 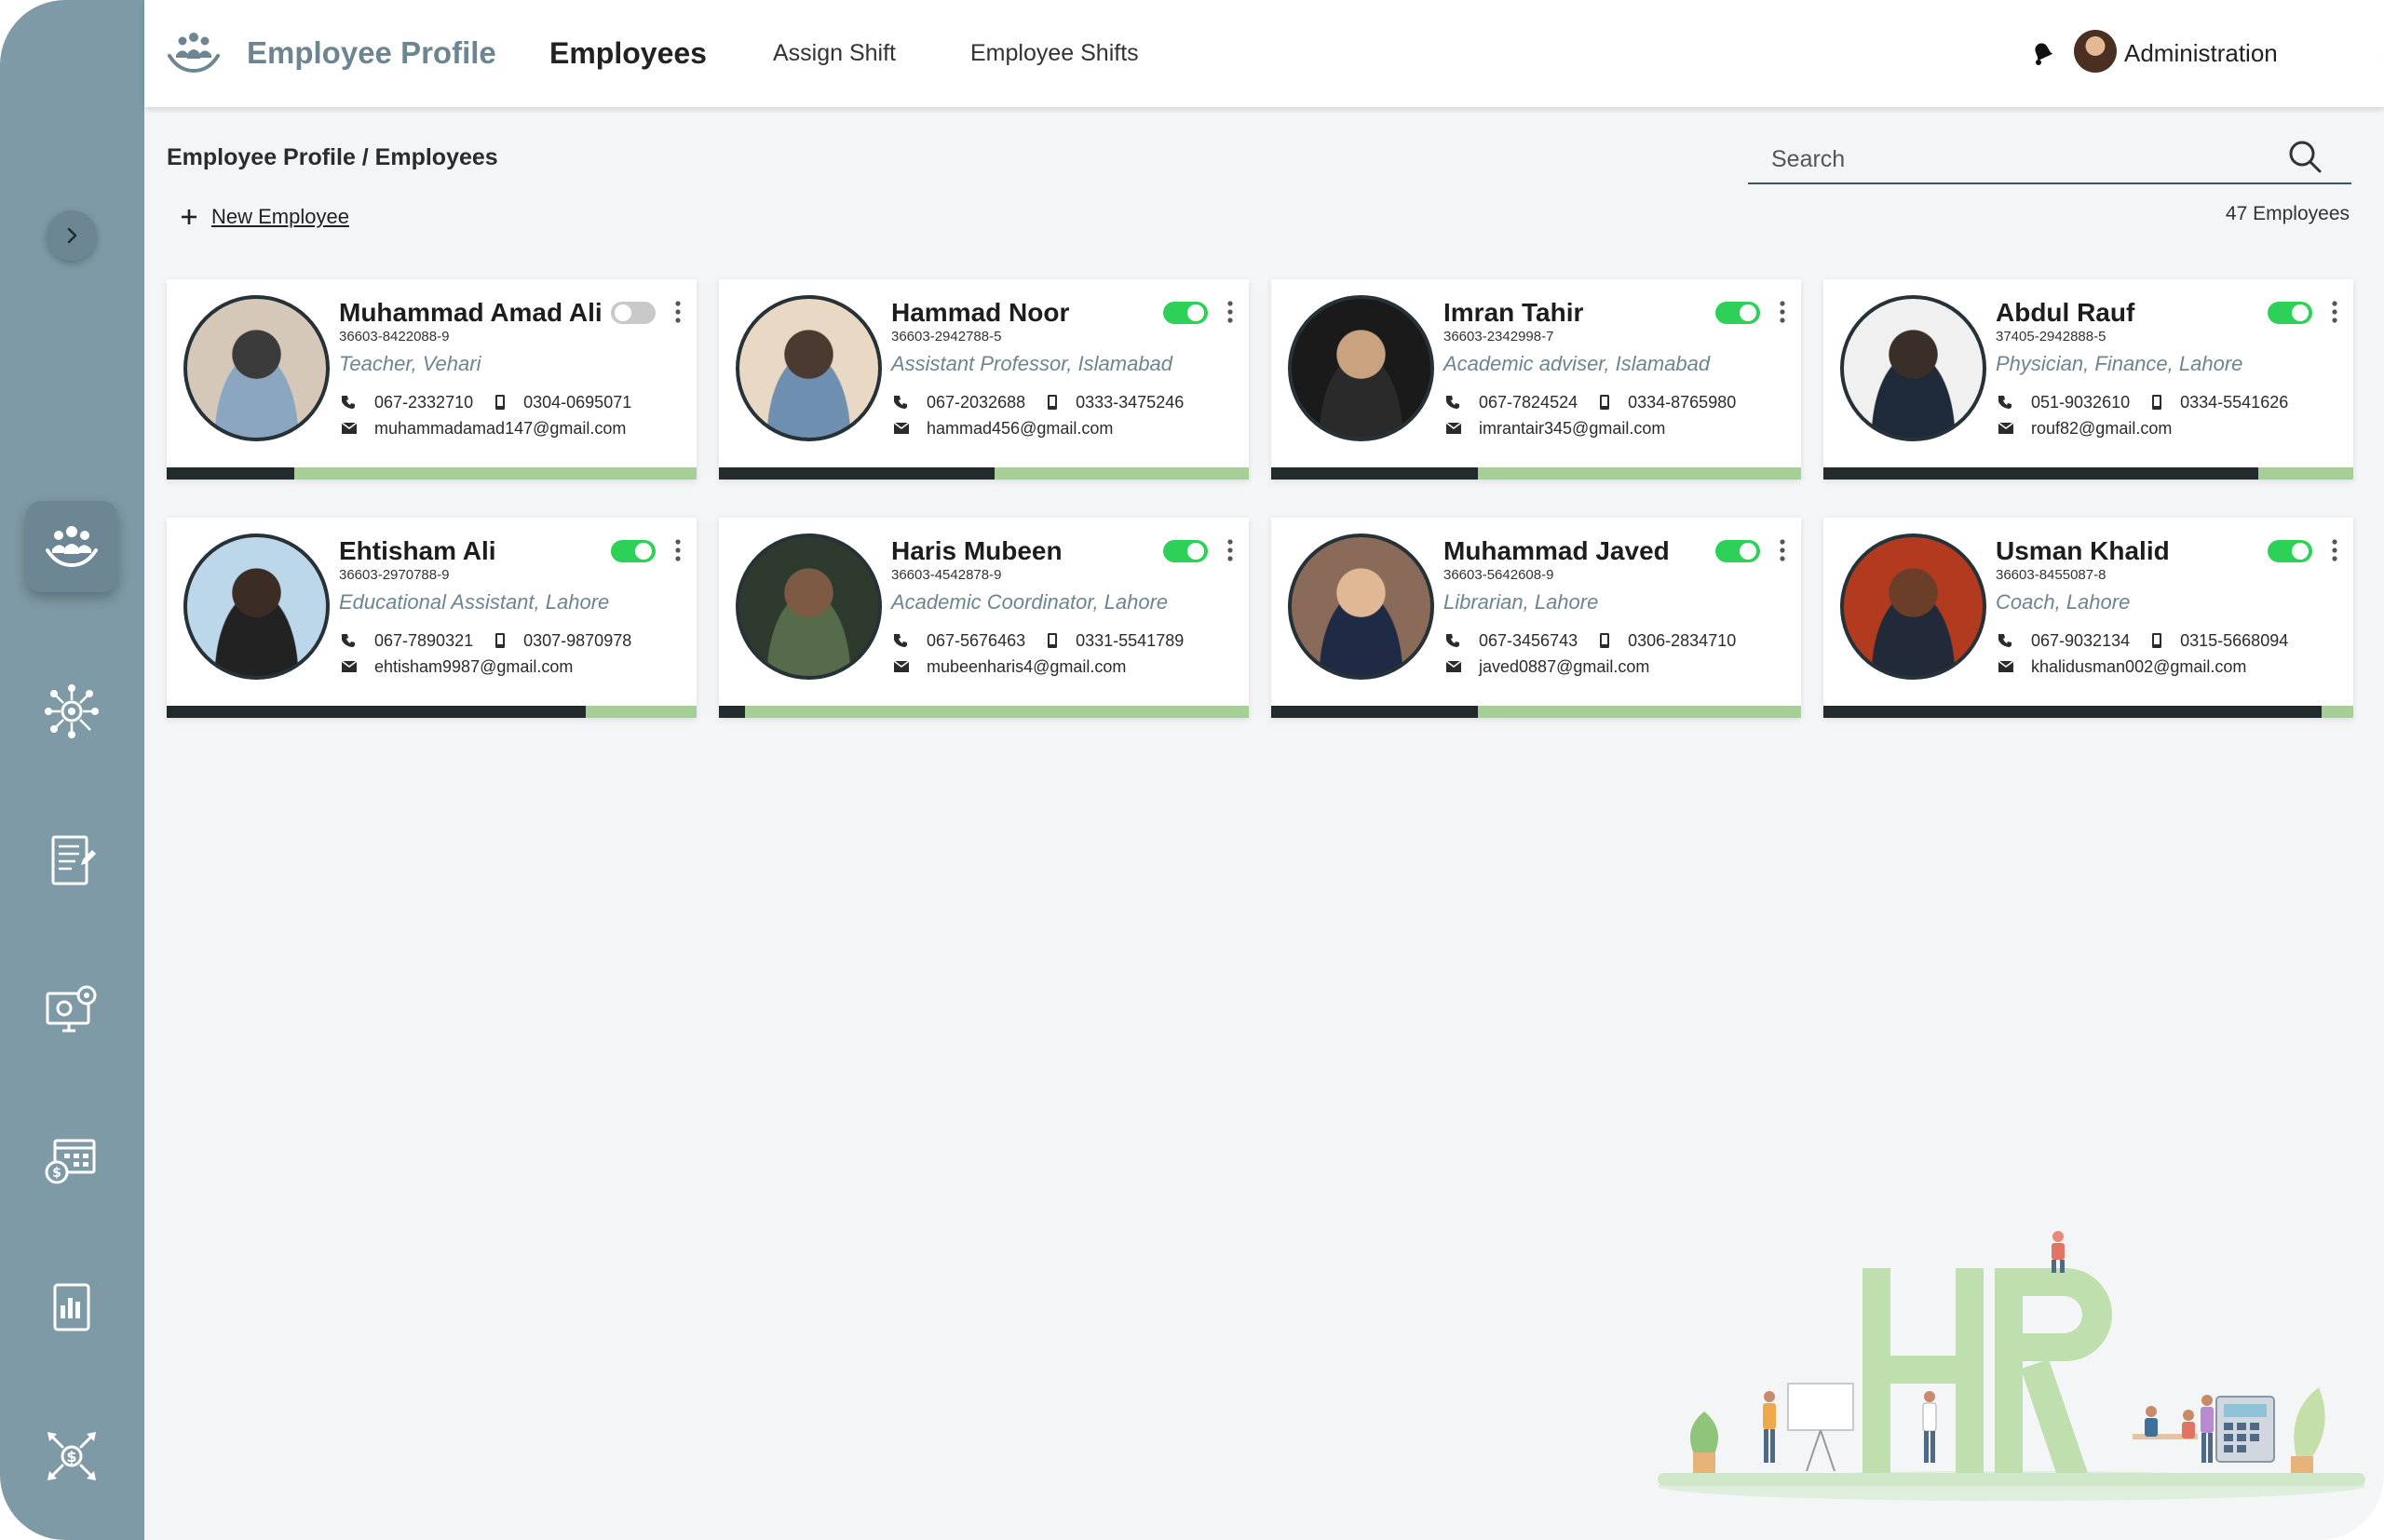 I want to click on sidebar-item-network, so click(x=71, y=711).